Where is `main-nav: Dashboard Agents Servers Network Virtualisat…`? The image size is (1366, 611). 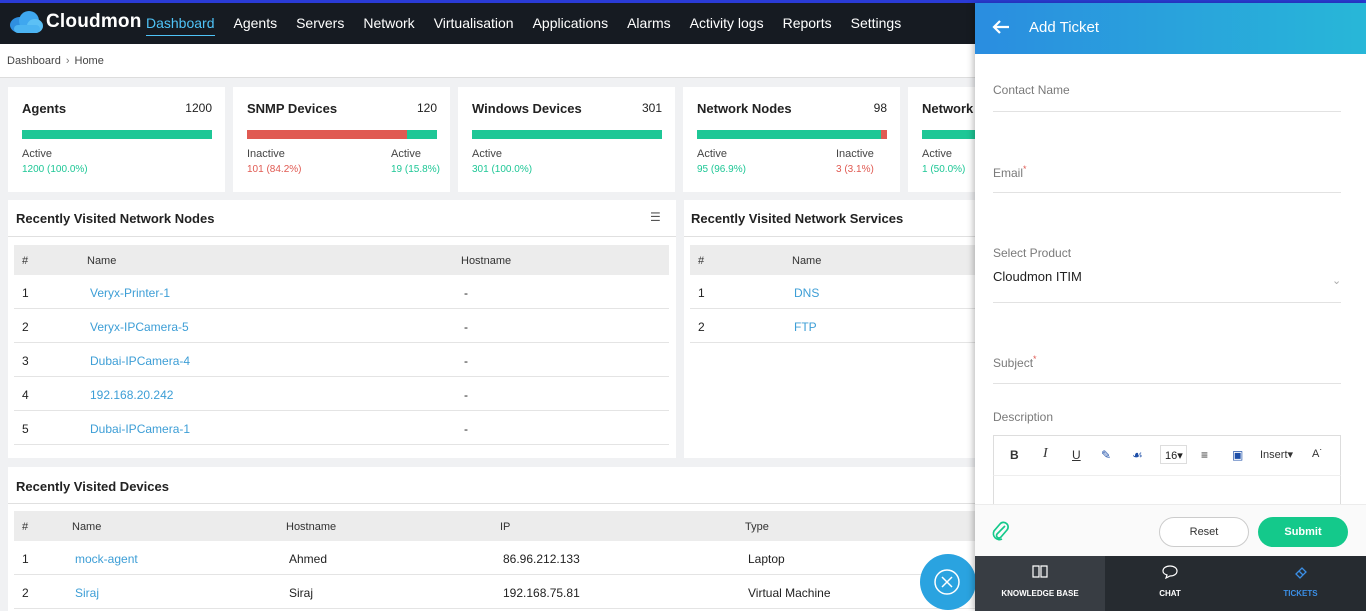 main-nav: Dashboard Agents Servers Network Virtualisat… is located at coordinates (533, 23).